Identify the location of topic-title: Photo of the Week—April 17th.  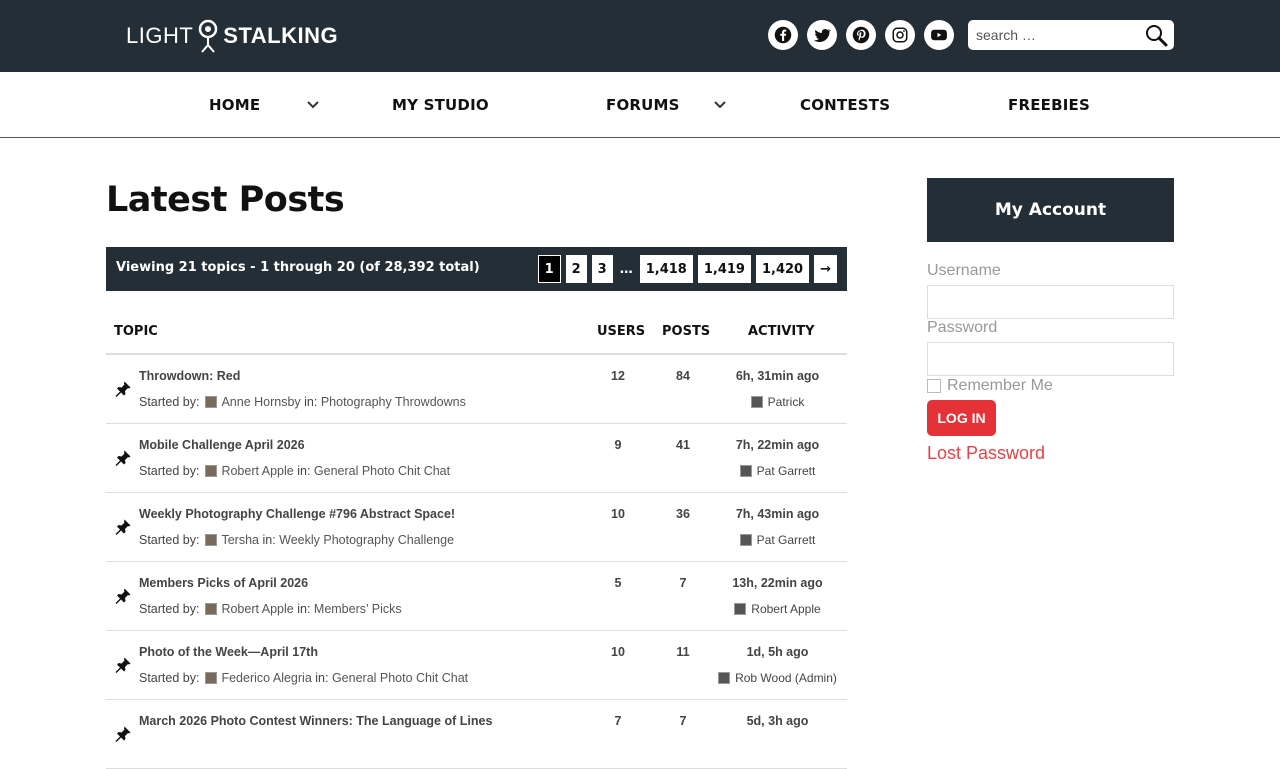
(228, 652).